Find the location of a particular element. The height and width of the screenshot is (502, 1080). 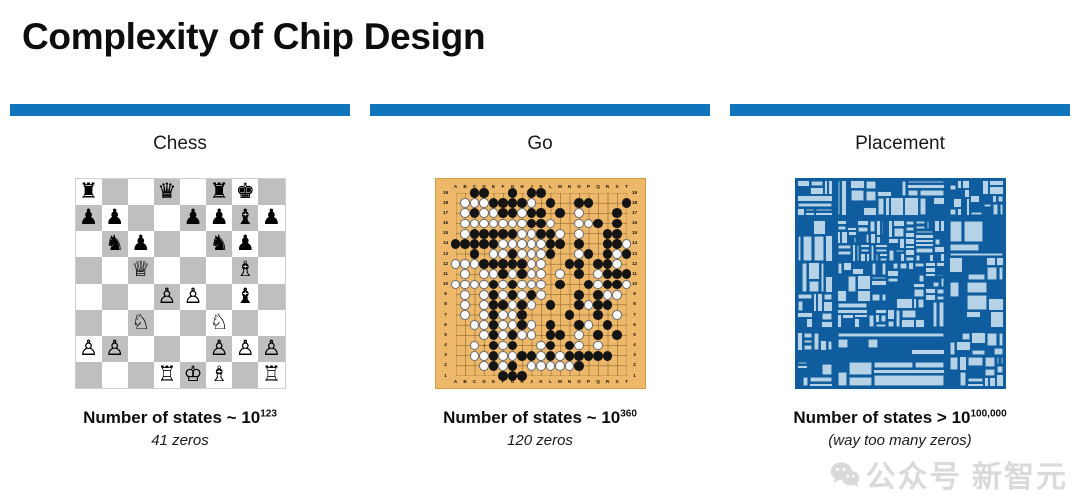

go-coord-row: 19 is located at coordinates (634, 192).